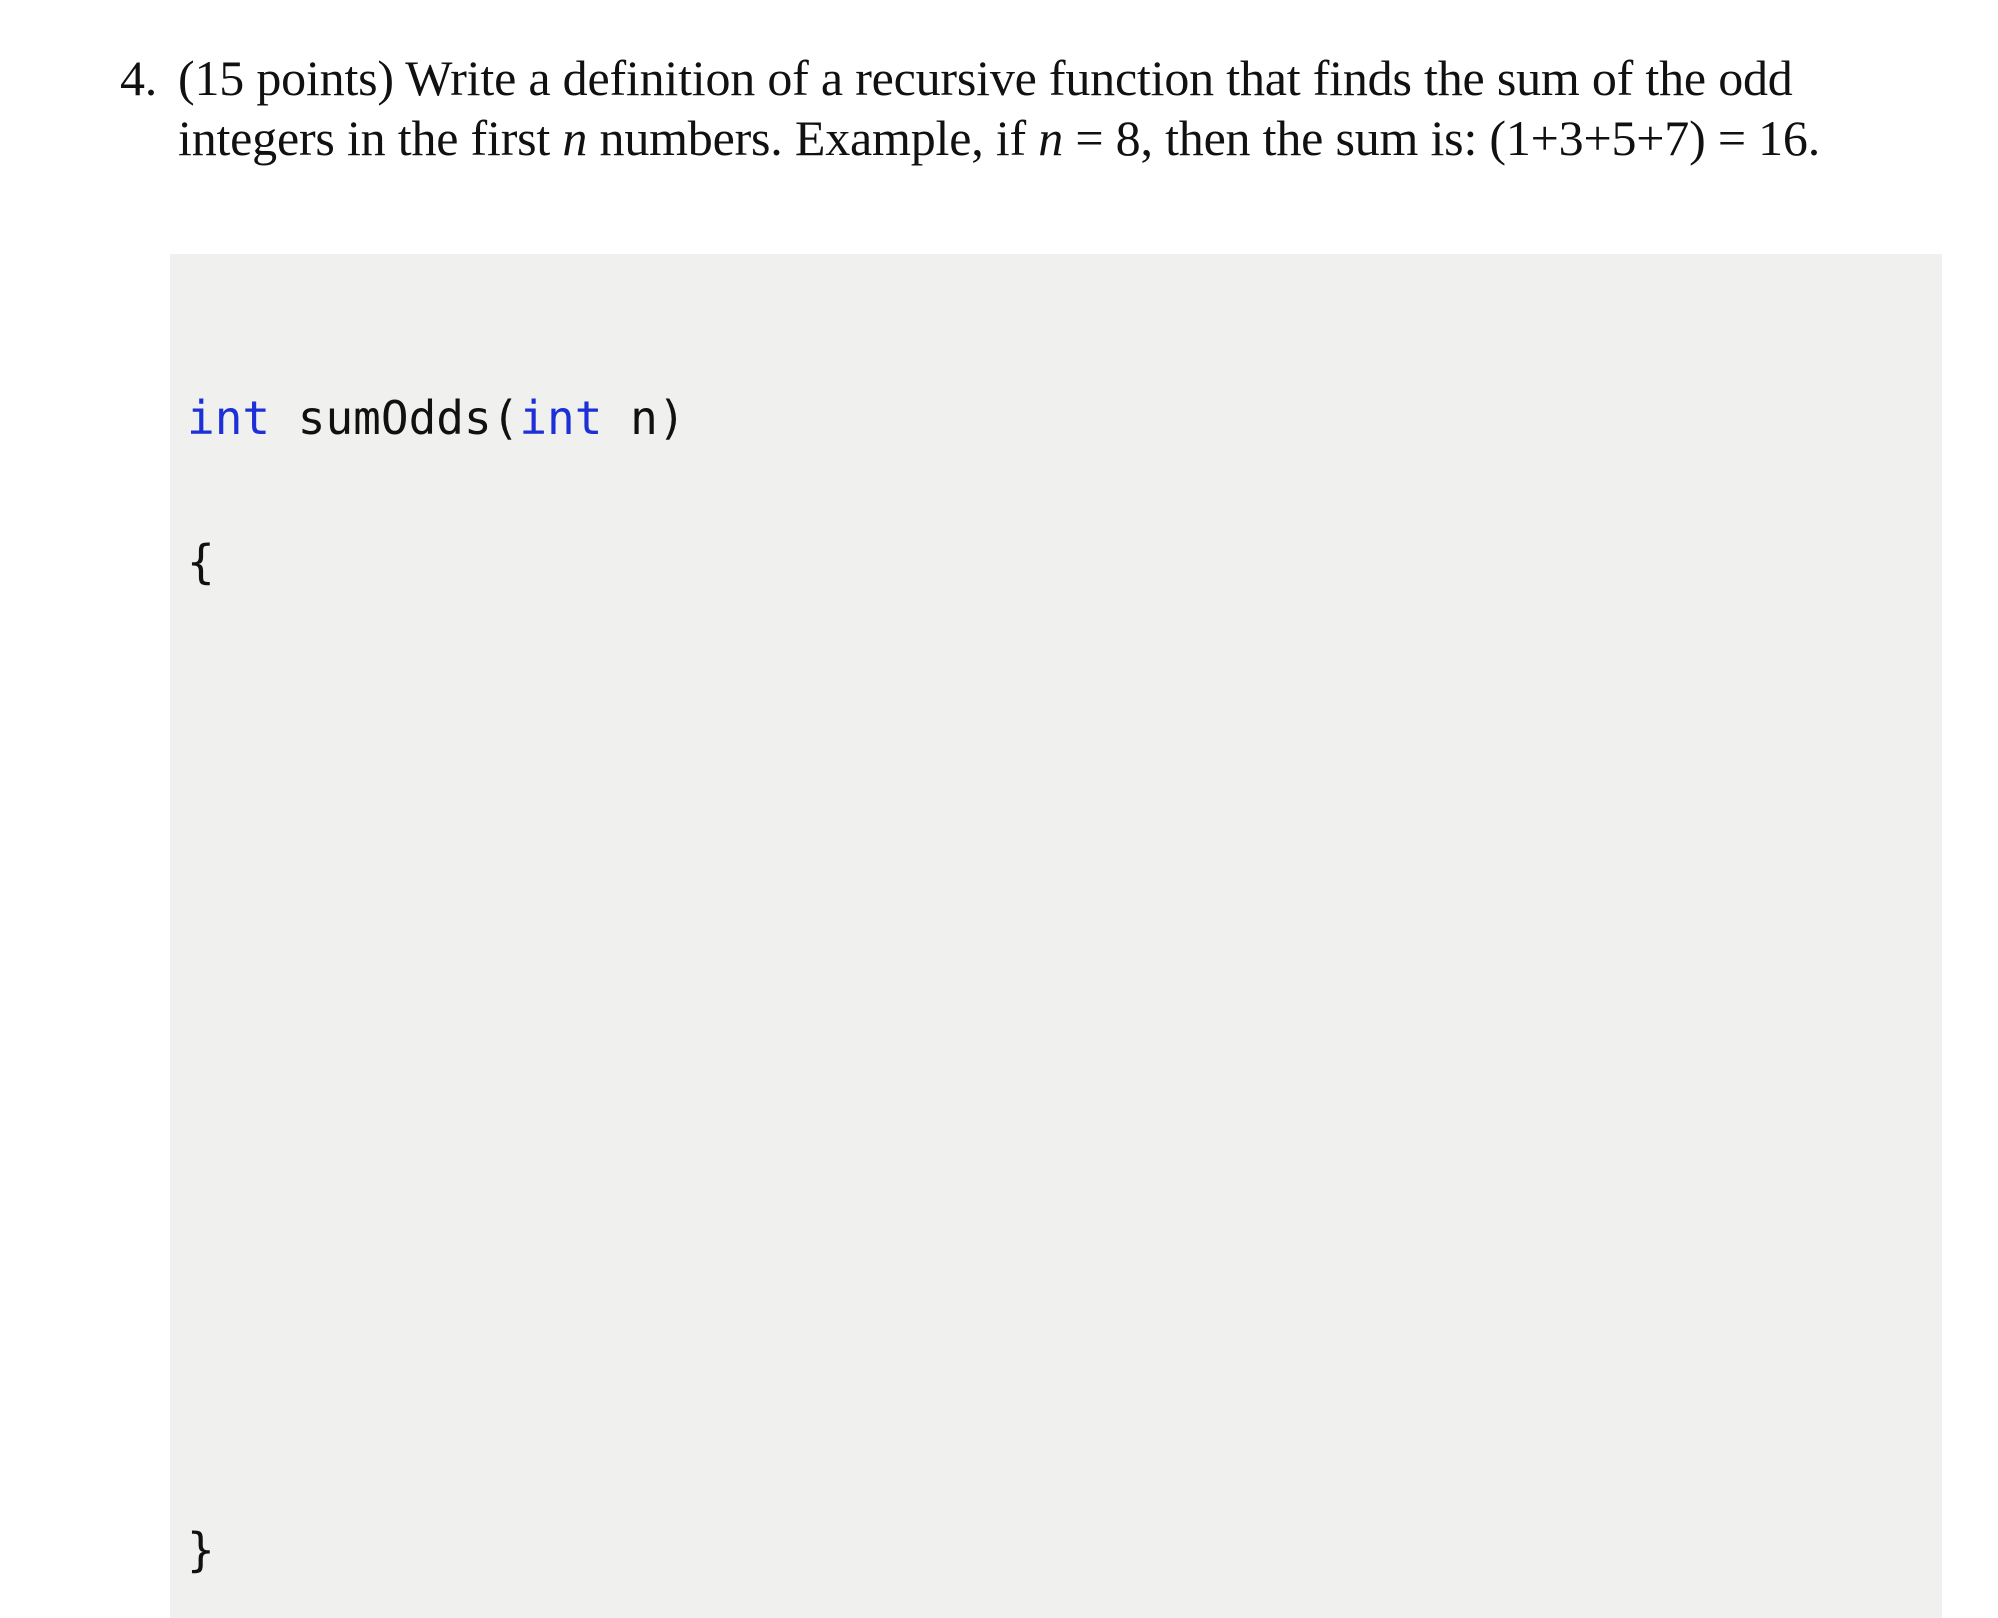 Image resolution: width=1998 pixels, height=1618 pixels. Describe the element at coordinates (1051, 138) in the screenshot. I see `math-variable-n-example: n` at that location.